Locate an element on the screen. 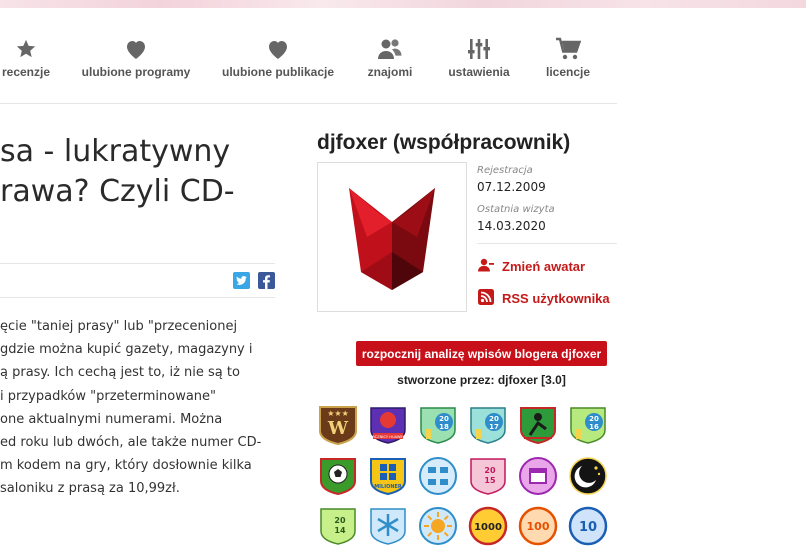 Image resolution: width=806 pixels, height=546 pixels. svg-text: W is located at coordinates (338, 428).